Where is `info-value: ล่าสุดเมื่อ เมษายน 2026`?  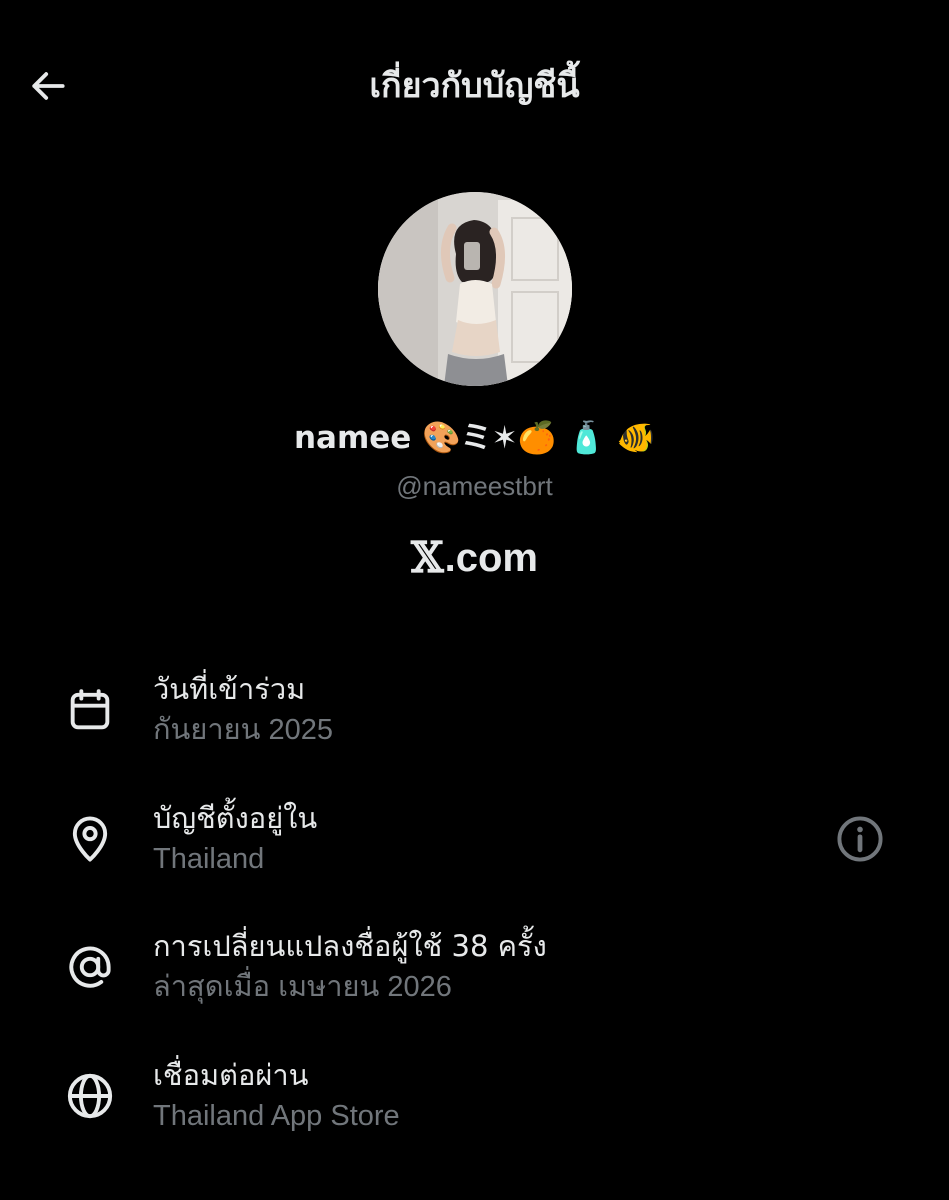
info-value: ล่าสุดเมื่อ เมษายน 2026 is located at coordinates (302, 987).